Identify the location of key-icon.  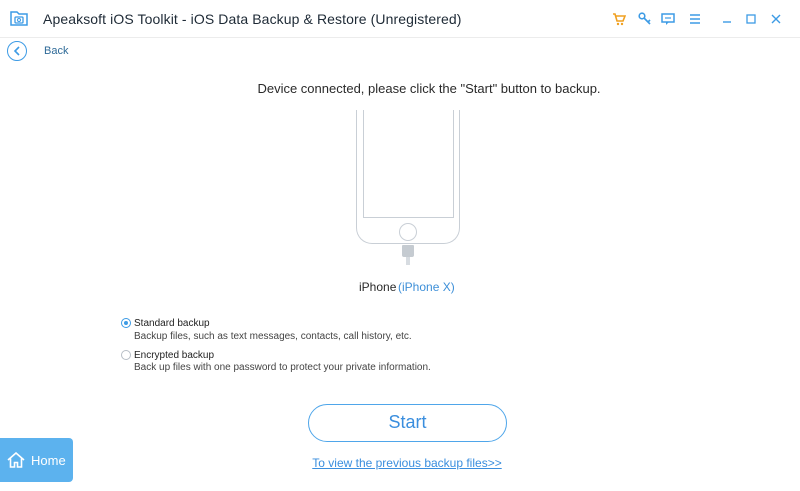
(645, 19).